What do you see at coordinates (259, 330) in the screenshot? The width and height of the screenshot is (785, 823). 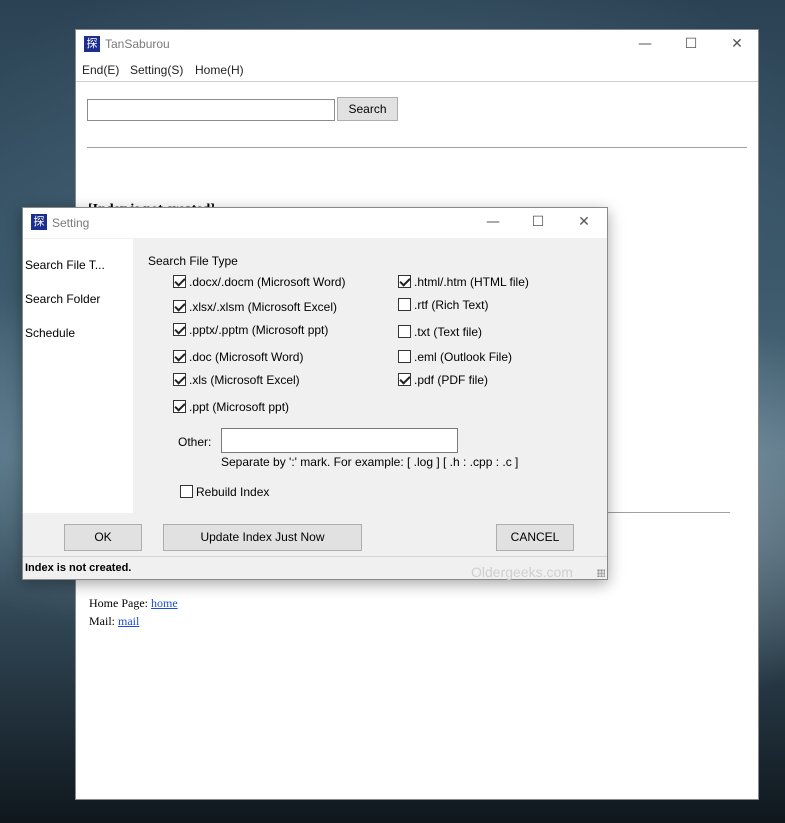 I see `checkbox-label: .pptx/.pptm (Microsoft ppt)` at bounding box center [259, 330].